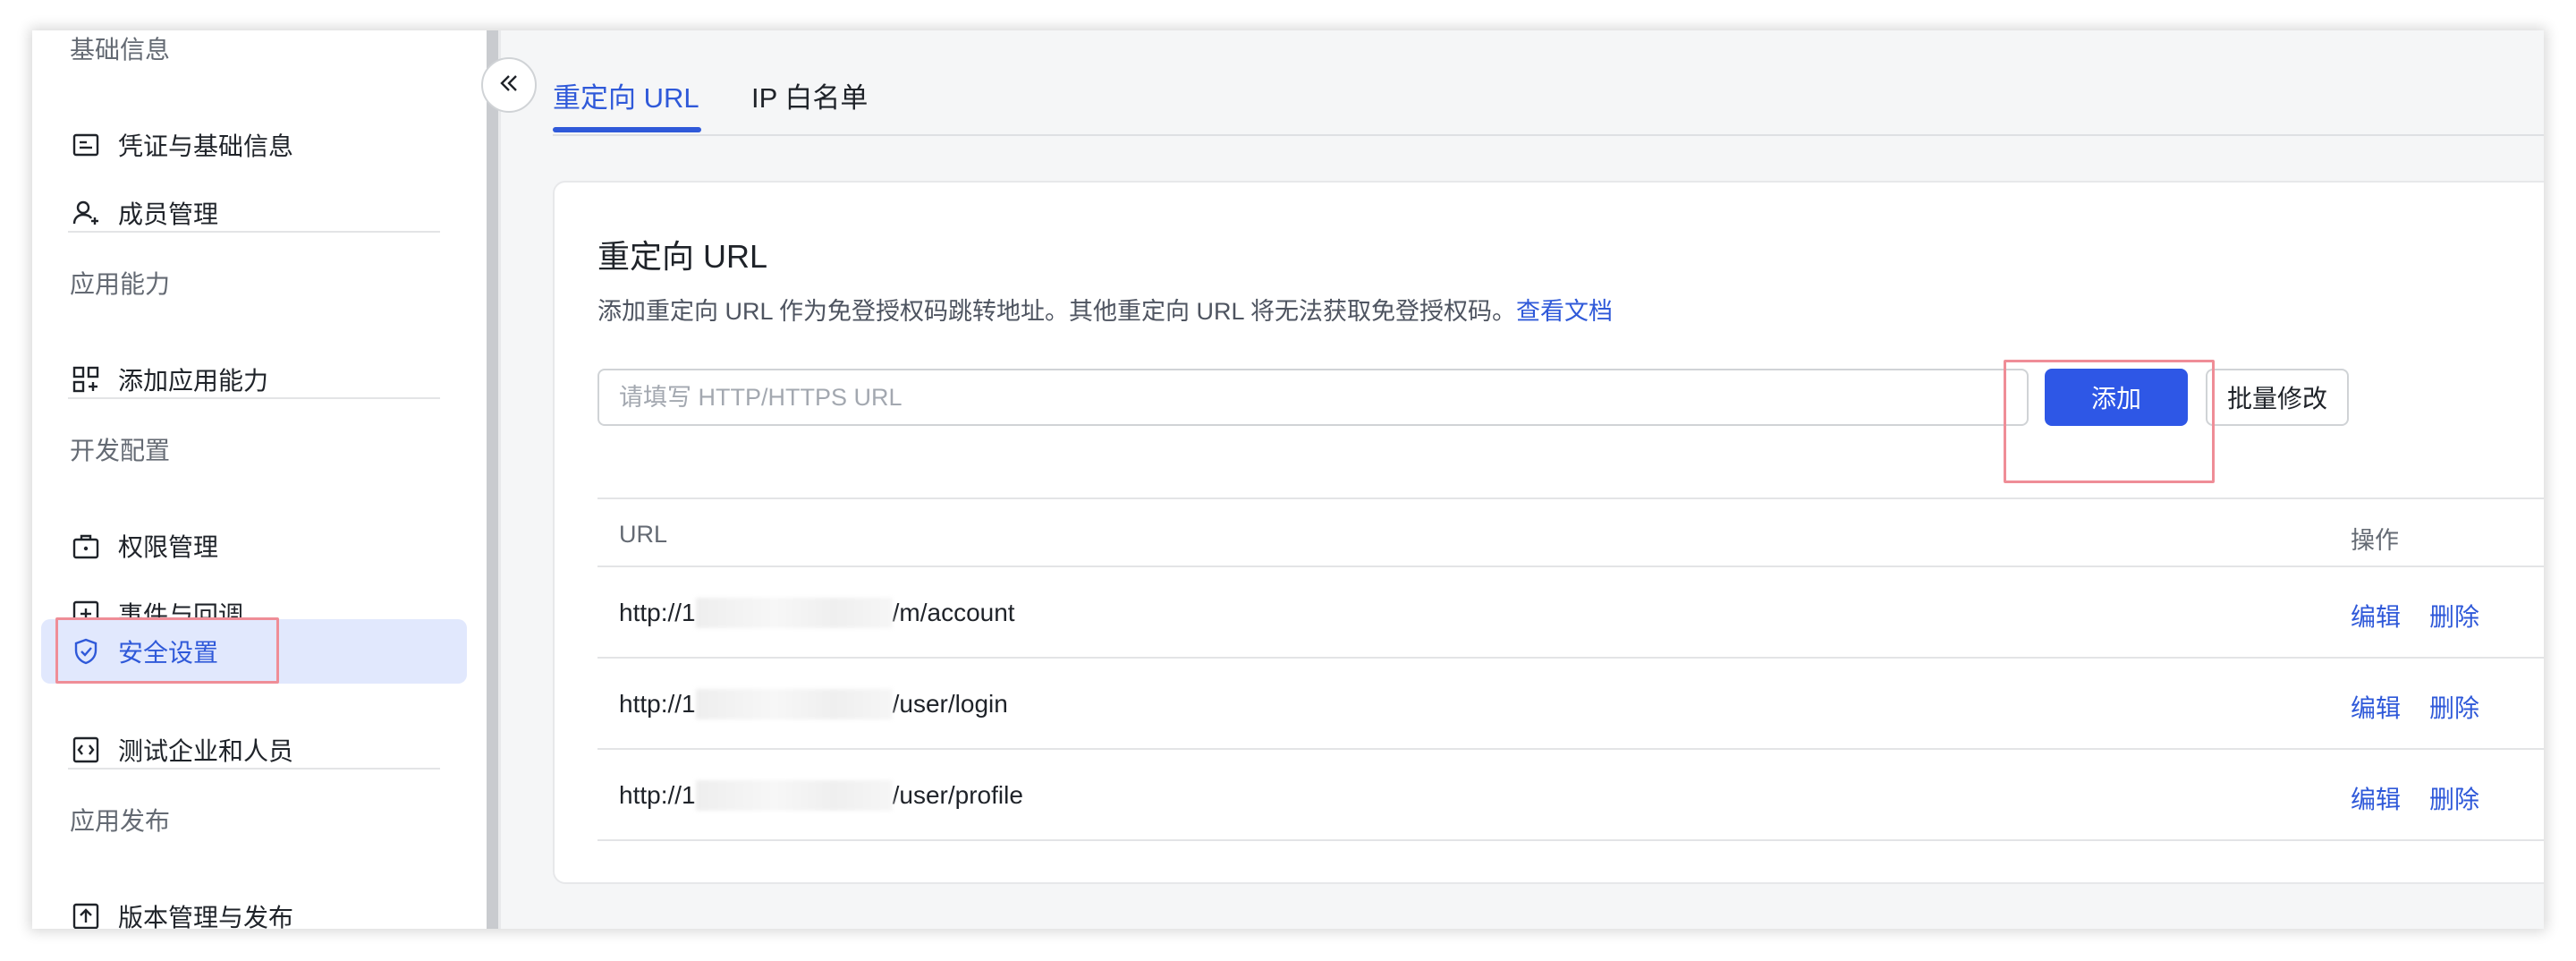  What do you see at coordinates (2277, 397) in the screenshot?
I see `batch-edit-button: 批量修改` at bounding box center [2277, 397].